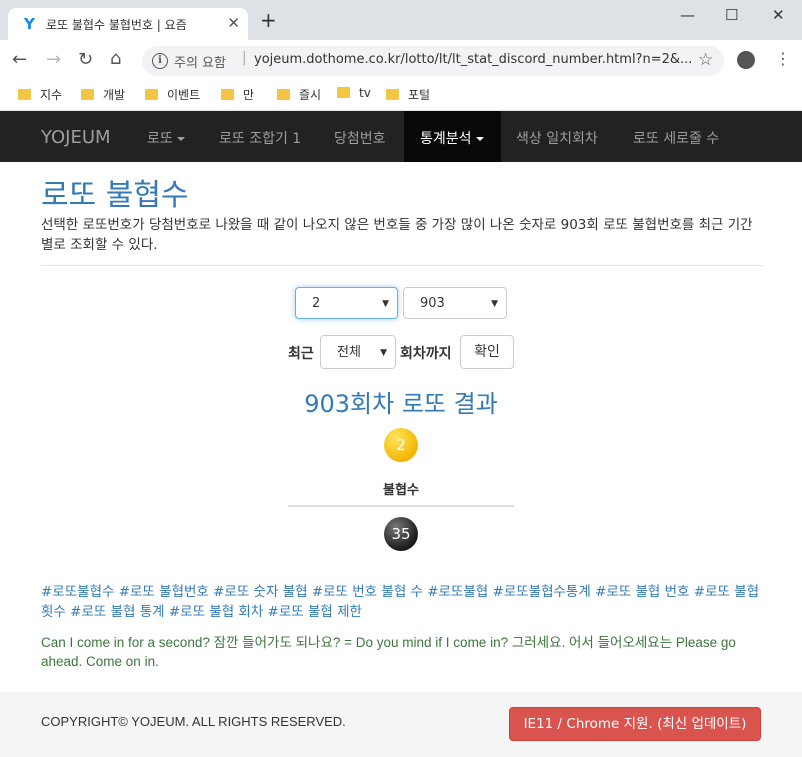 The width and height of the screenshot is (802, 757). What do you see at coordinates (85, 60) in the screenshot?
I see `reload-icon: ↻` at bounding box center [85, 60].